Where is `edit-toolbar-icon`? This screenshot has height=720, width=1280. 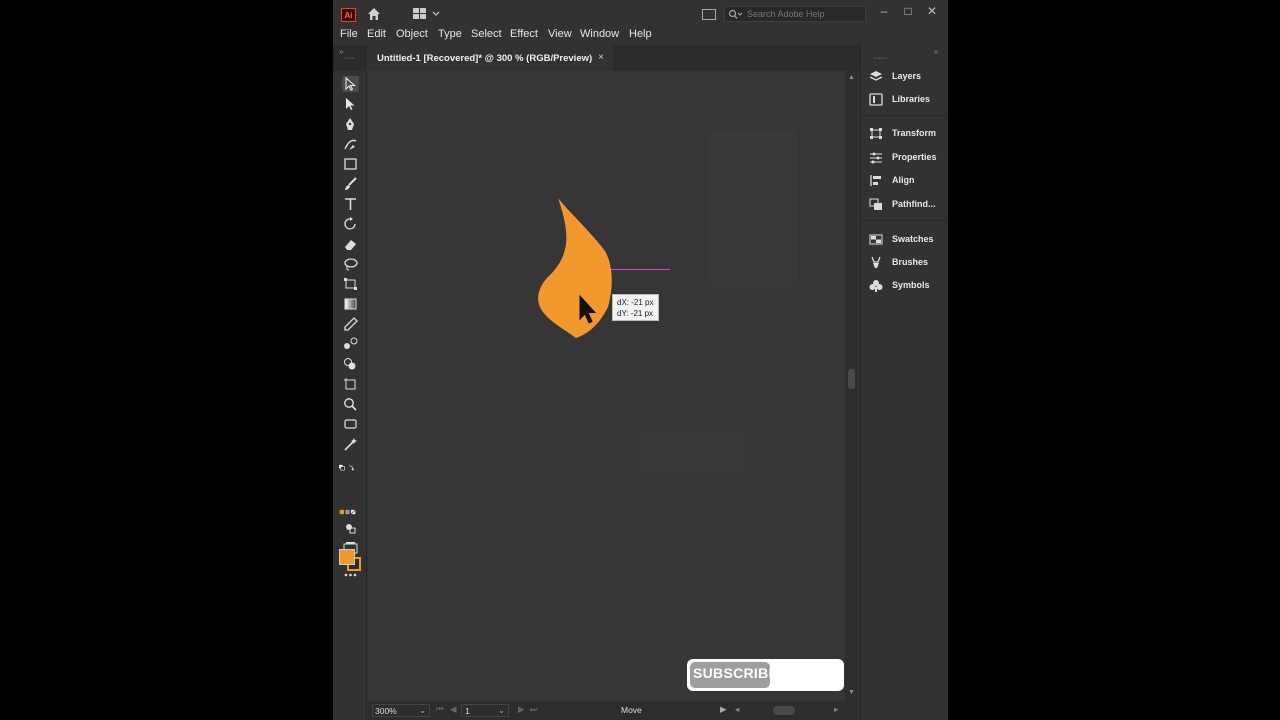
edit-toolbar-icon is located at coordinates (350, 575).